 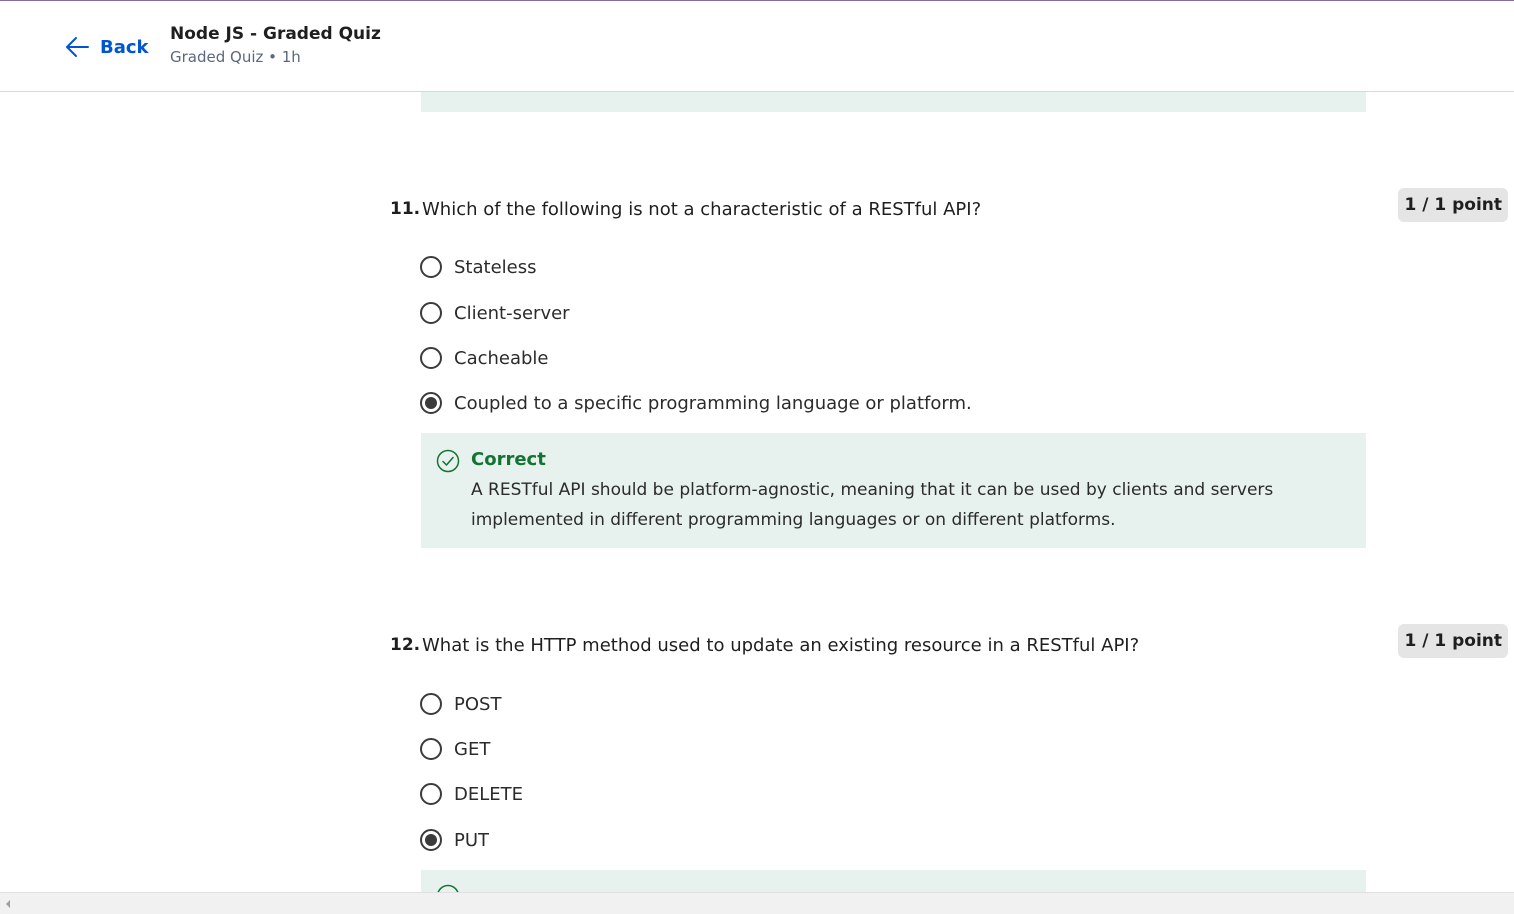 I want to click on option-stateless: Stateless, so click(x=478, y=267).